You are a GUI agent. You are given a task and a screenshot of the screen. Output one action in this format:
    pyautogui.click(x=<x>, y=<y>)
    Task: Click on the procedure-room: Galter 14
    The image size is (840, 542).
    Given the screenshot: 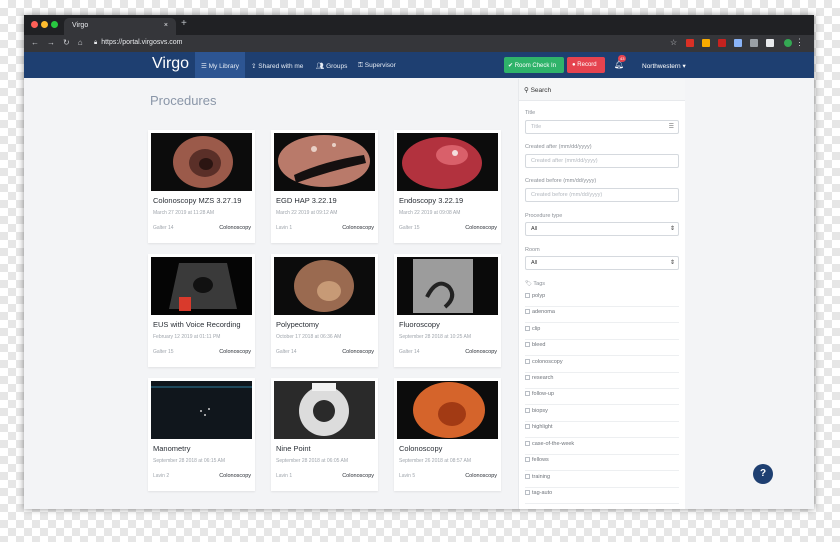 What is the action you would take?
    pyautogui.click(x=163, y=228)
    